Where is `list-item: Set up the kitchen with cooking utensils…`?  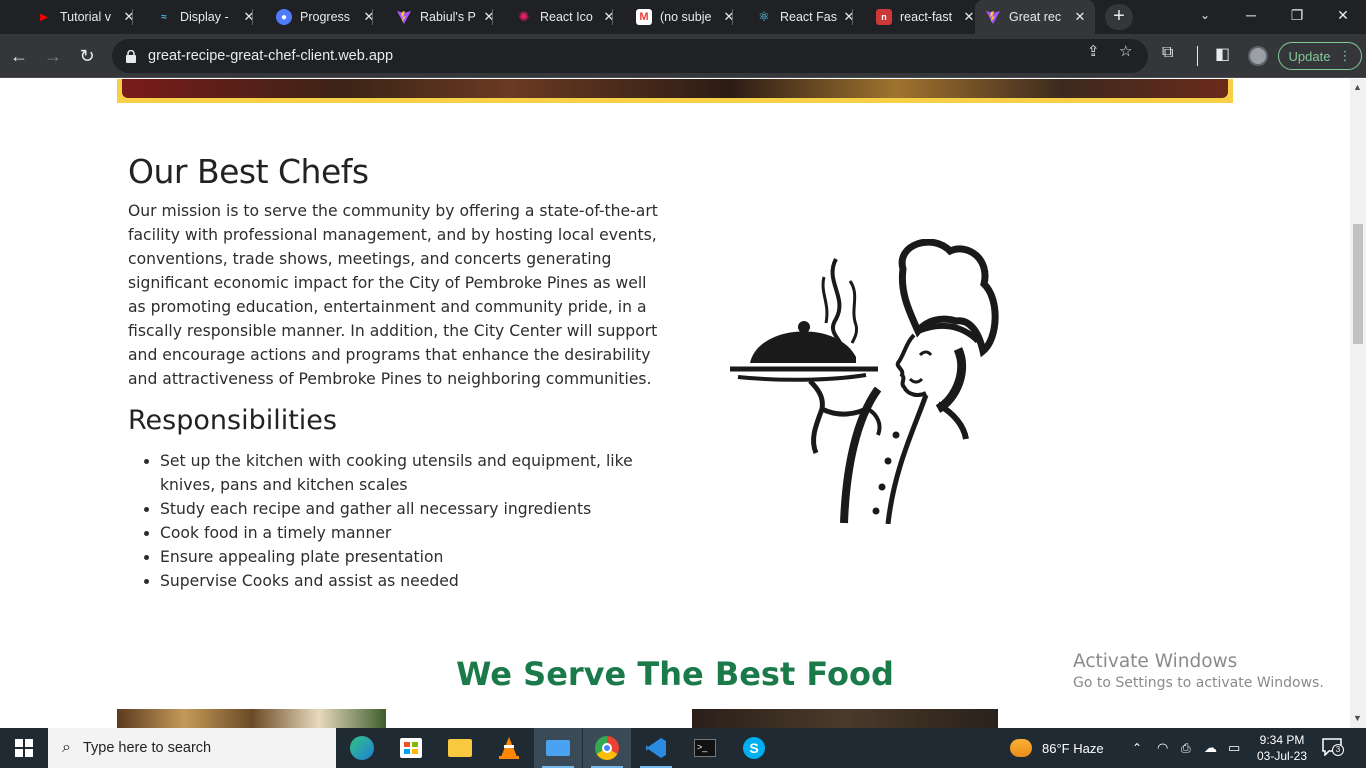 list-item: Set up the kitchen with cooking utensils… is located at coordinates (410, 473).